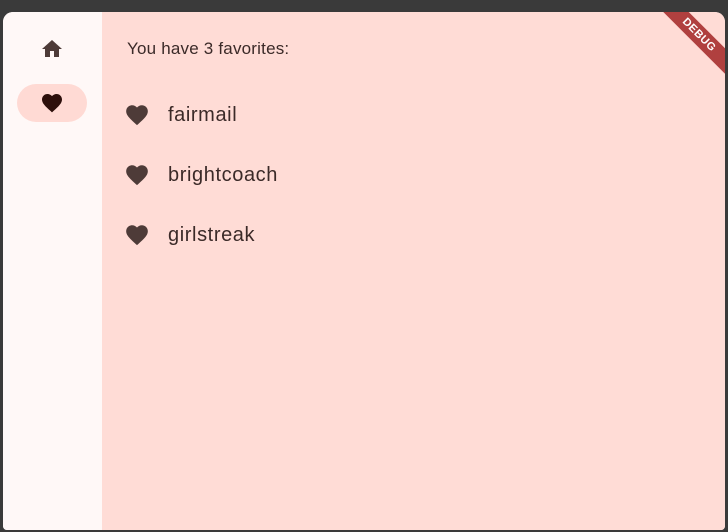 The image size is (728, 532). I want to click on favorites-count-text: You have 3 favorites:, so click(208, 48).